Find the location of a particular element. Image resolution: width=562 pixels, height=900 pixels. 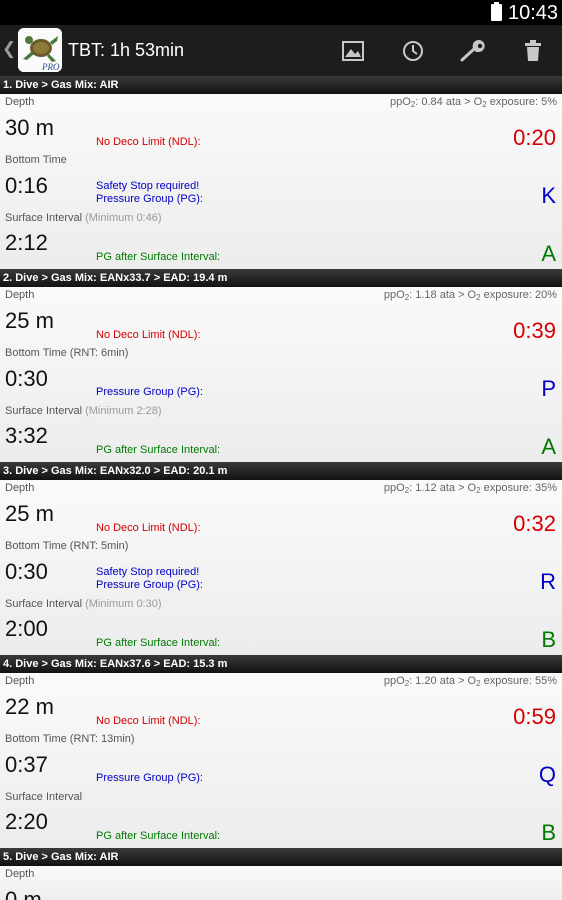

ndl-value: 0:32 is located at coordinates (534, 523).